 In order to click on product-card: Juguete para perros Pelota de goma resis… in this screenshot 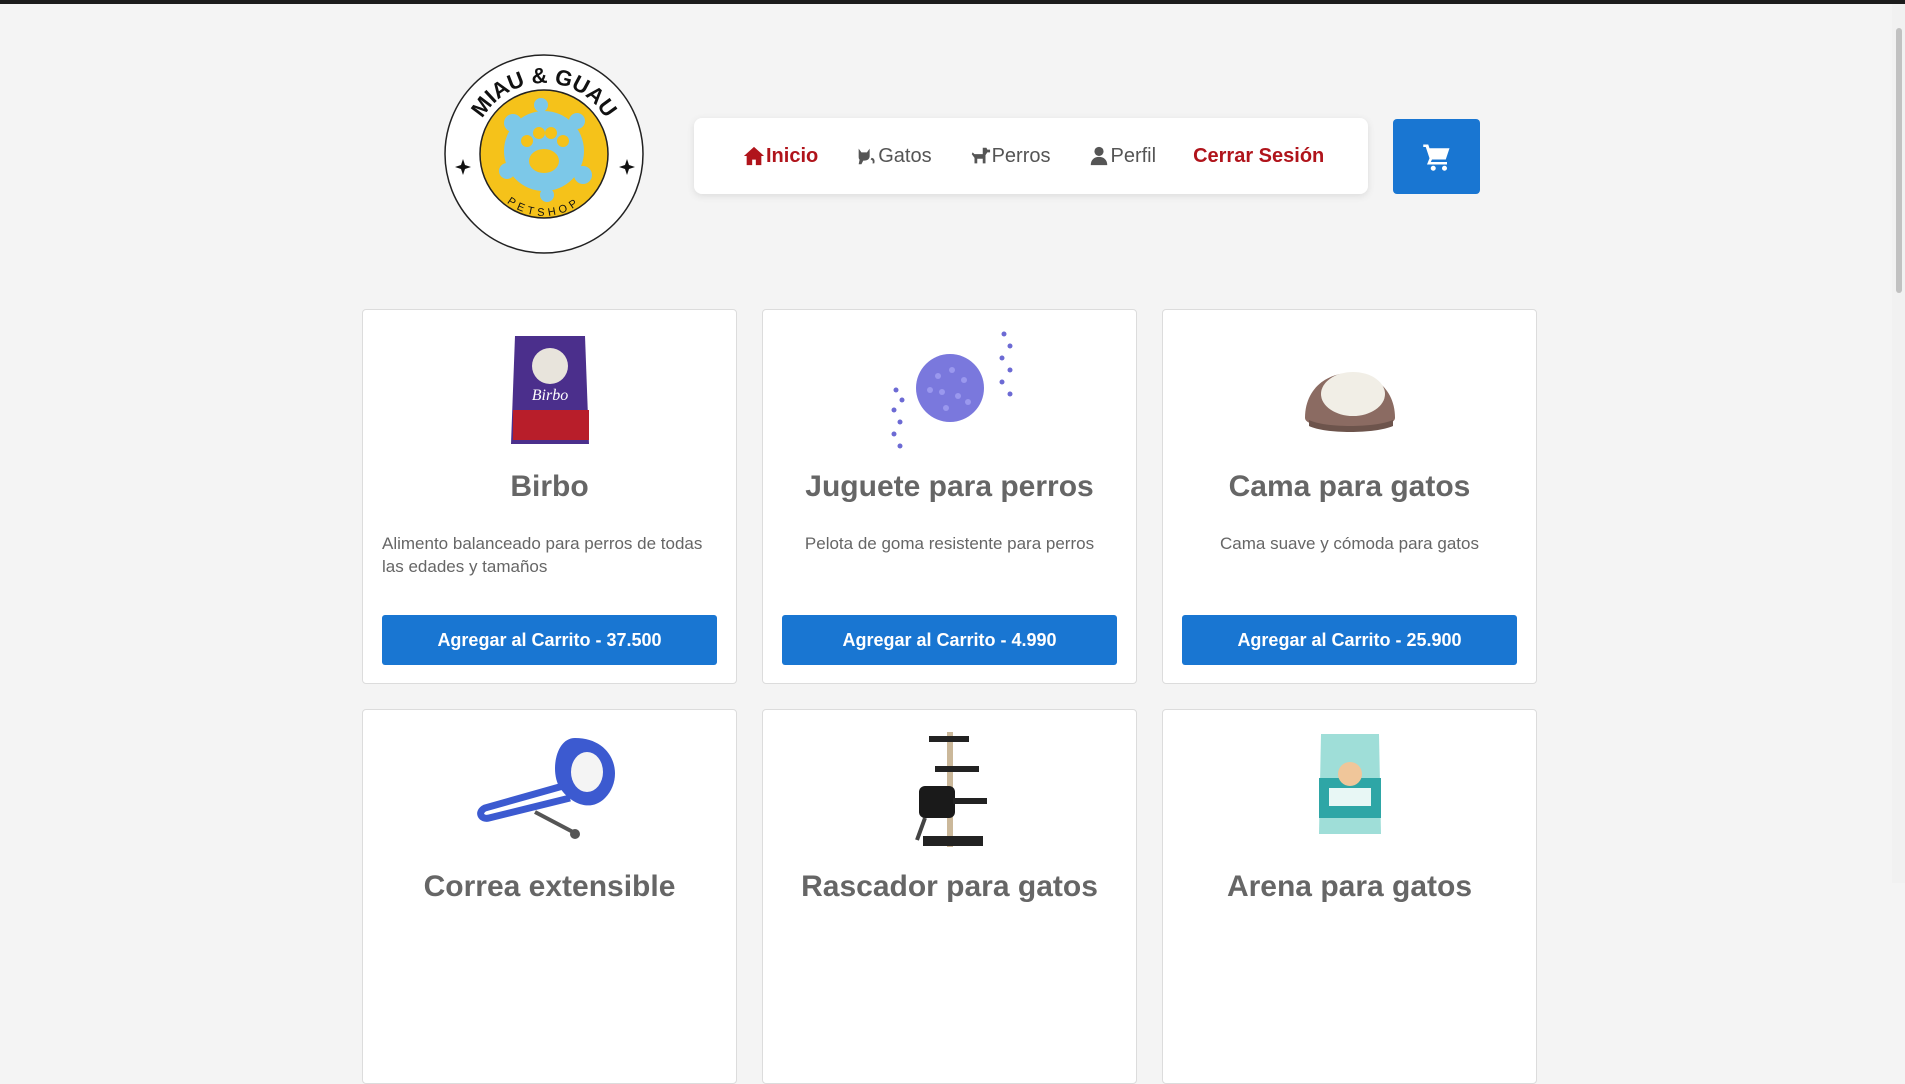, I will do `click(949, 496)`.